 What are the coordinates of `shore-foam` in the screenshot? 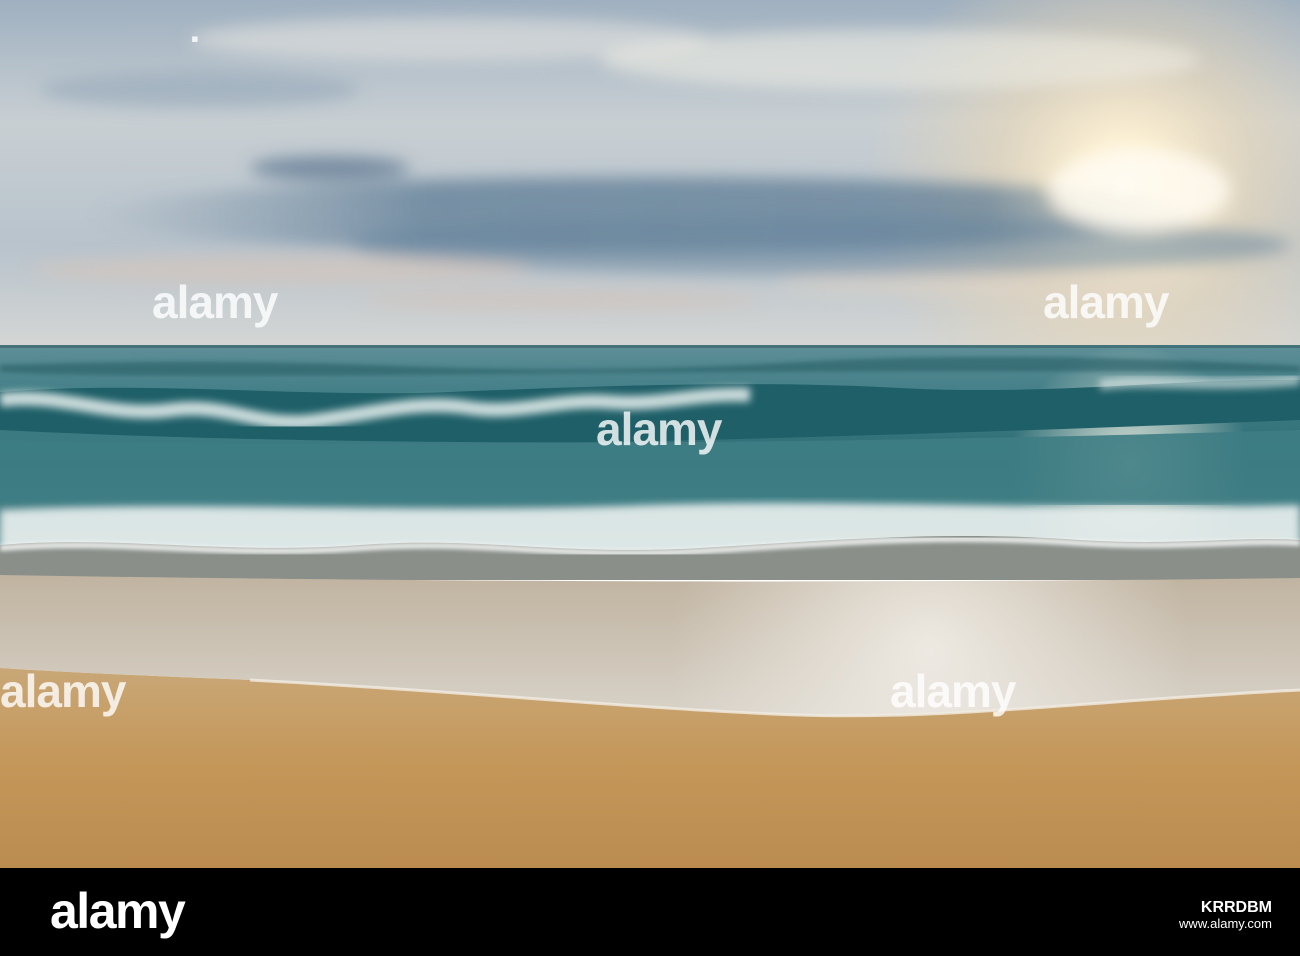 It's located at (650, 541).